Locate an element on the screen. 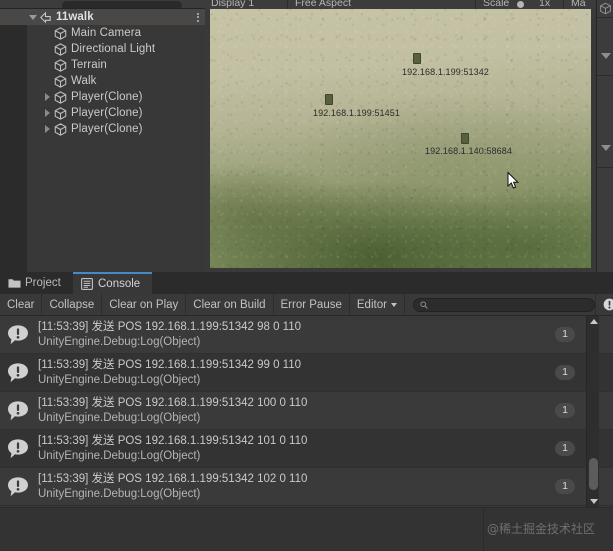 This screenshot has width=613, height=551. hierarchy-item-label: Walk is located at coordinates (84, 81).